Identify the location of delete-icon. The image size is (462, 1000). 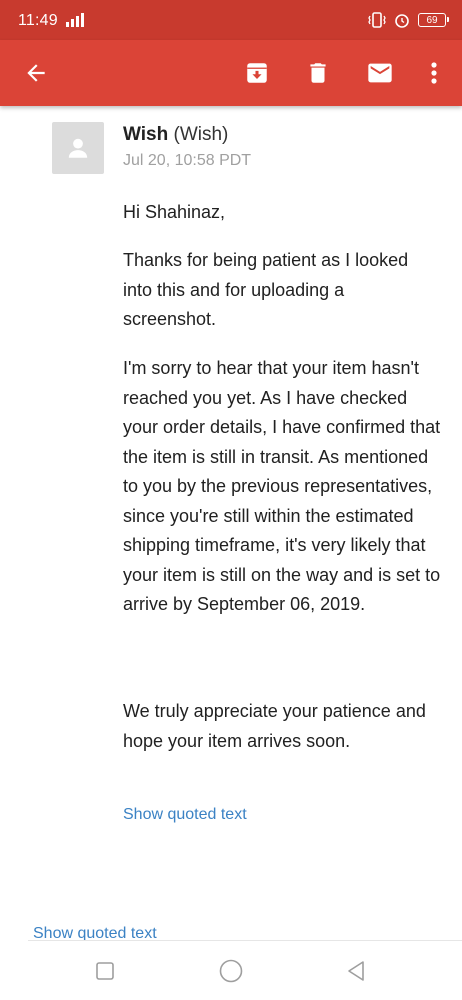
(318, 73).